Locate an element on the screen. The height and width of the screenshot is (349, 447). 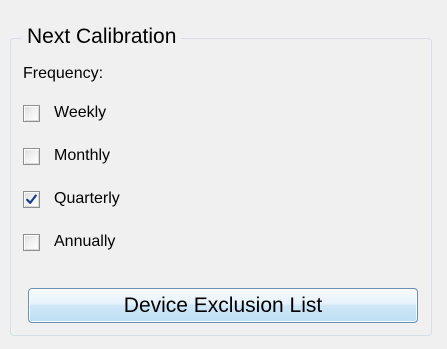
monthly-label: Monthly is located at coordinates (82, 156).